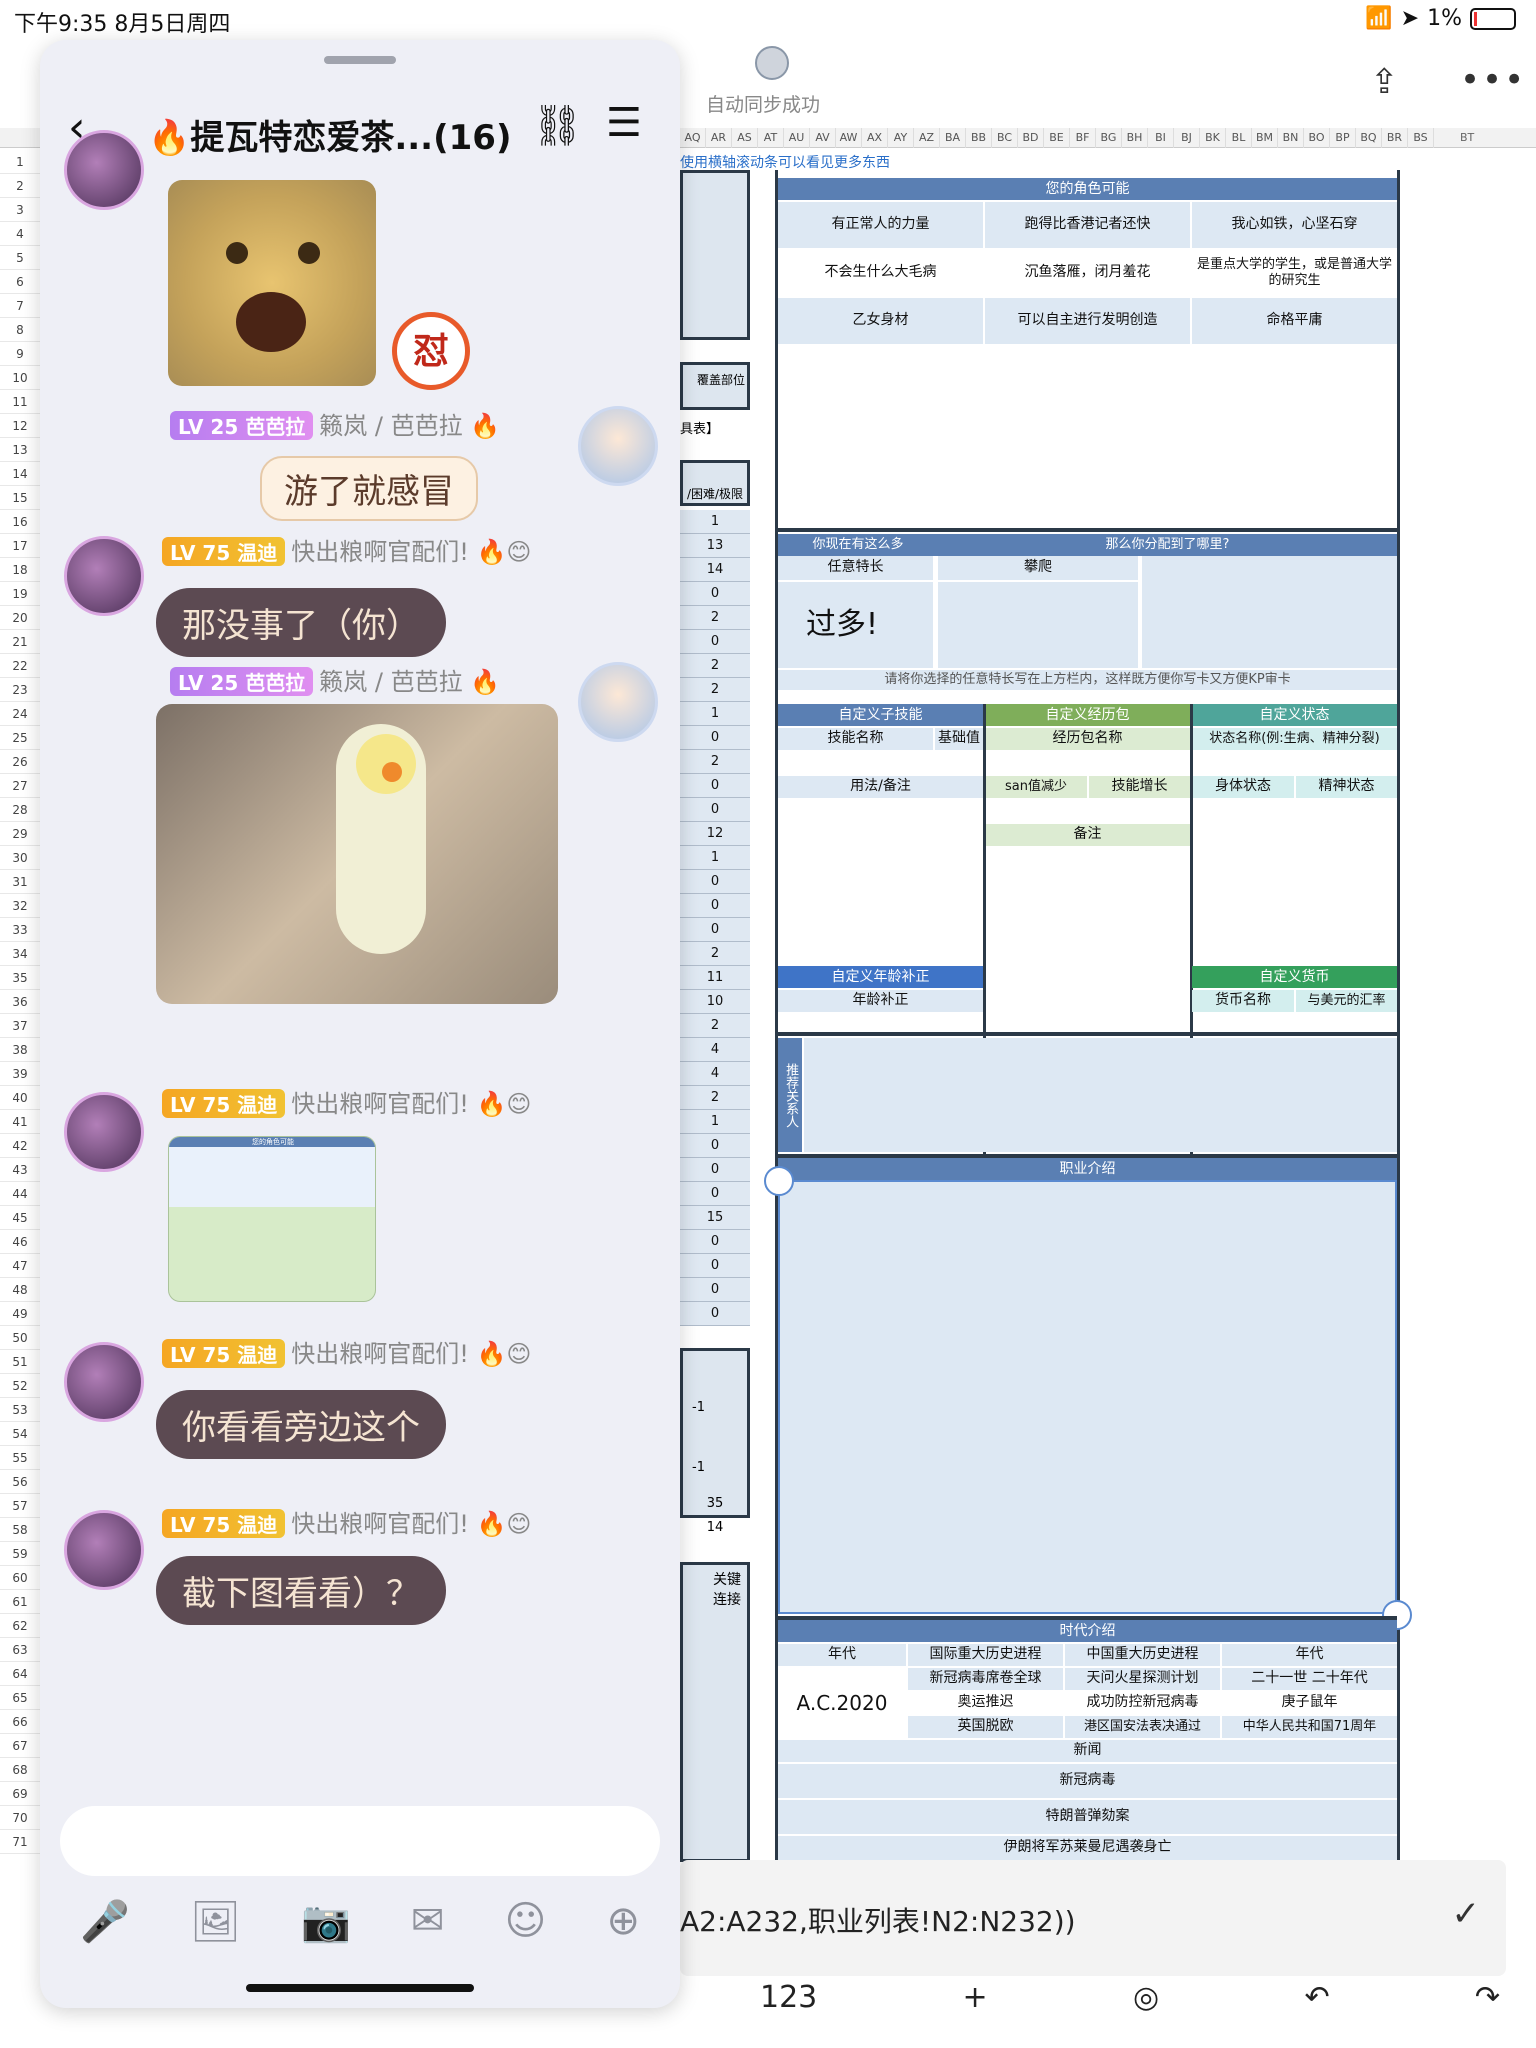  Describe the element at coordinates (272, 1219) in the screenshot. I see `image-message: 您的角色可能` at that location.